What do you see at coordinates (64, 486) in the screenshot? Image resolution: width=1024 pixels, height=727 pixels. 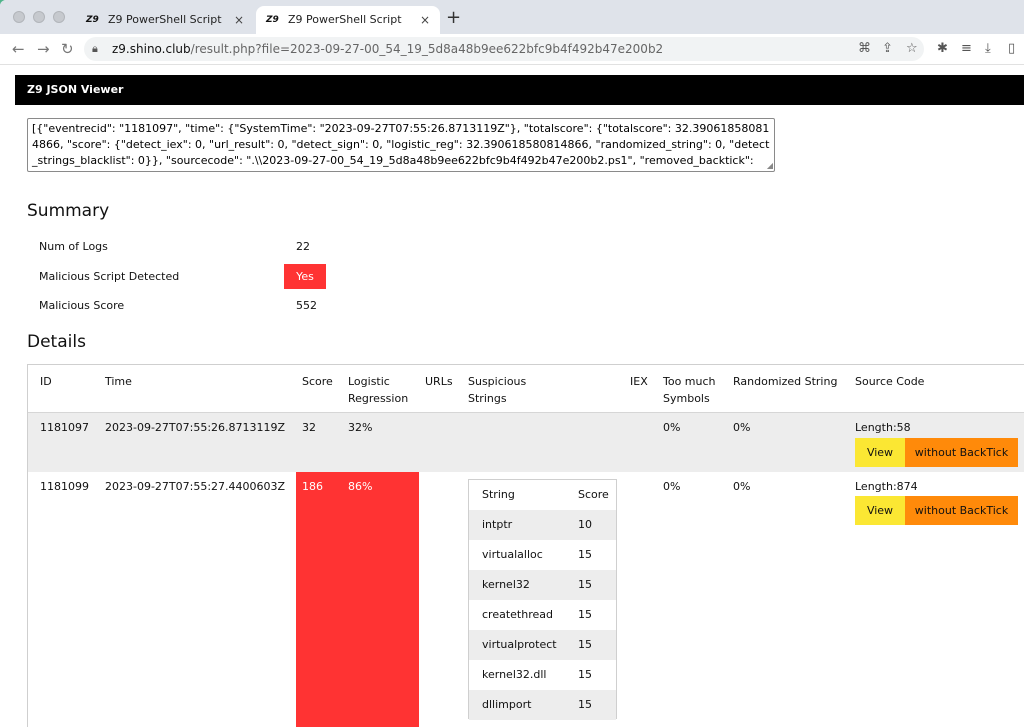 I see `cell-id: 1181099` at bounding box center [64, 486].